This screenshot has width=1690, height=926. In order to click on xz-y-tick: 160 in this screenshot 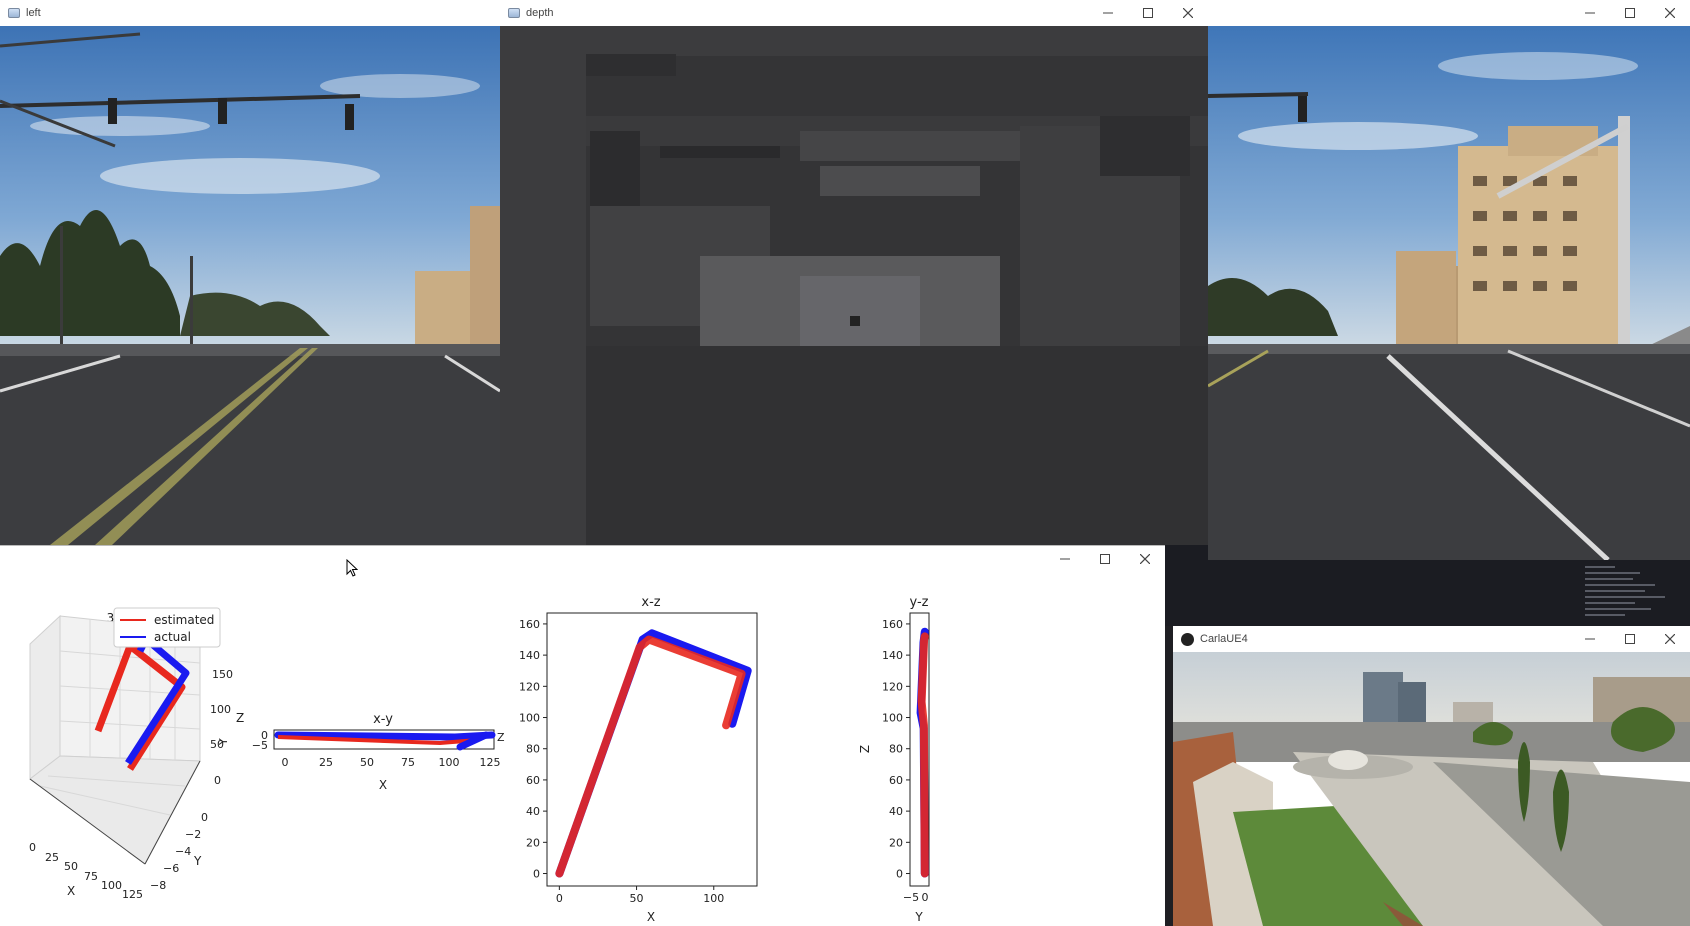, I will do `click(529, 624)`.